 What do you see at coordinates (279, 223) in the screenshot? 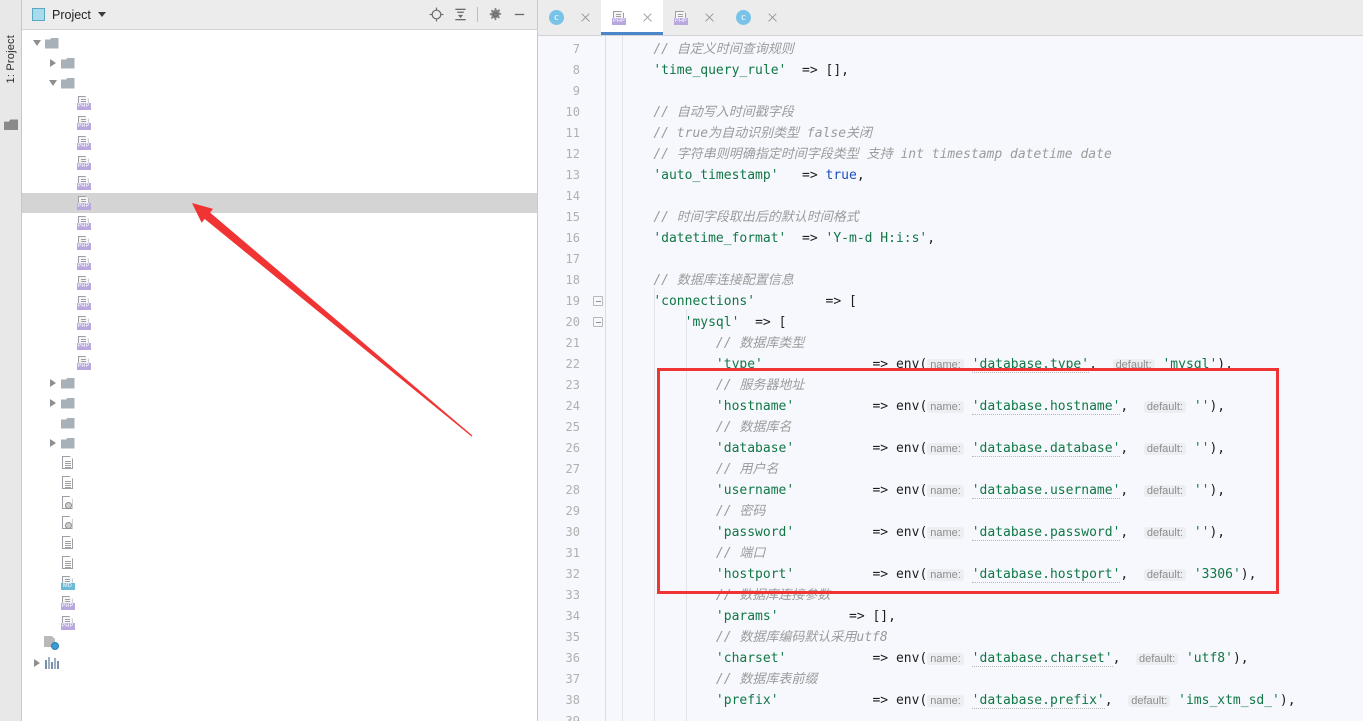
I see `tree-item-filesystem-php: PHP` at bounding box center [279, 223].